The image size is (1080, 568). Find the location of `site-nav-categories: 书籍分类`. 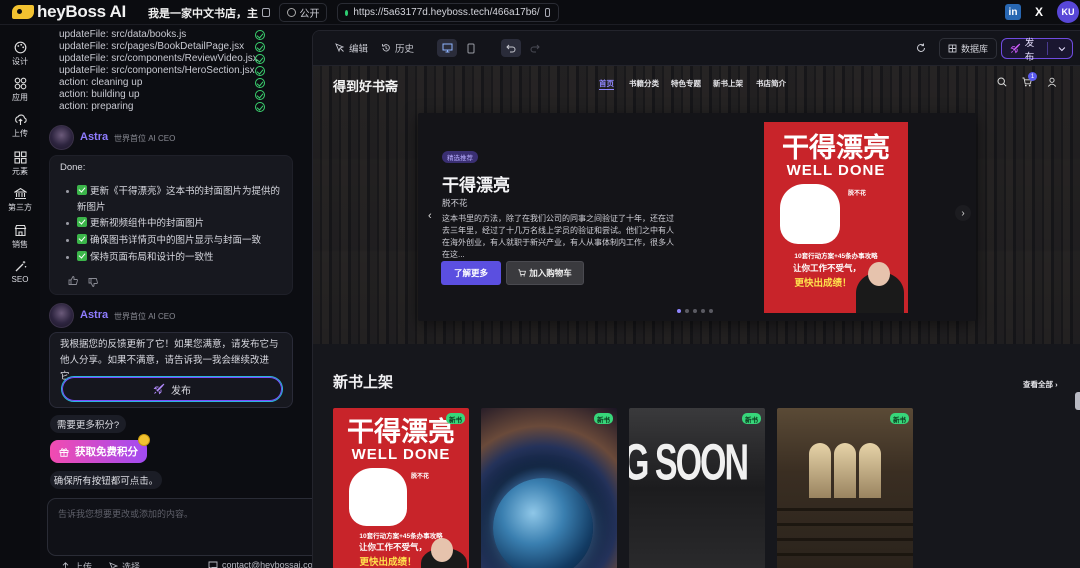

site-nav-categories: 书籍分类 is located at coordinates (644, 83).